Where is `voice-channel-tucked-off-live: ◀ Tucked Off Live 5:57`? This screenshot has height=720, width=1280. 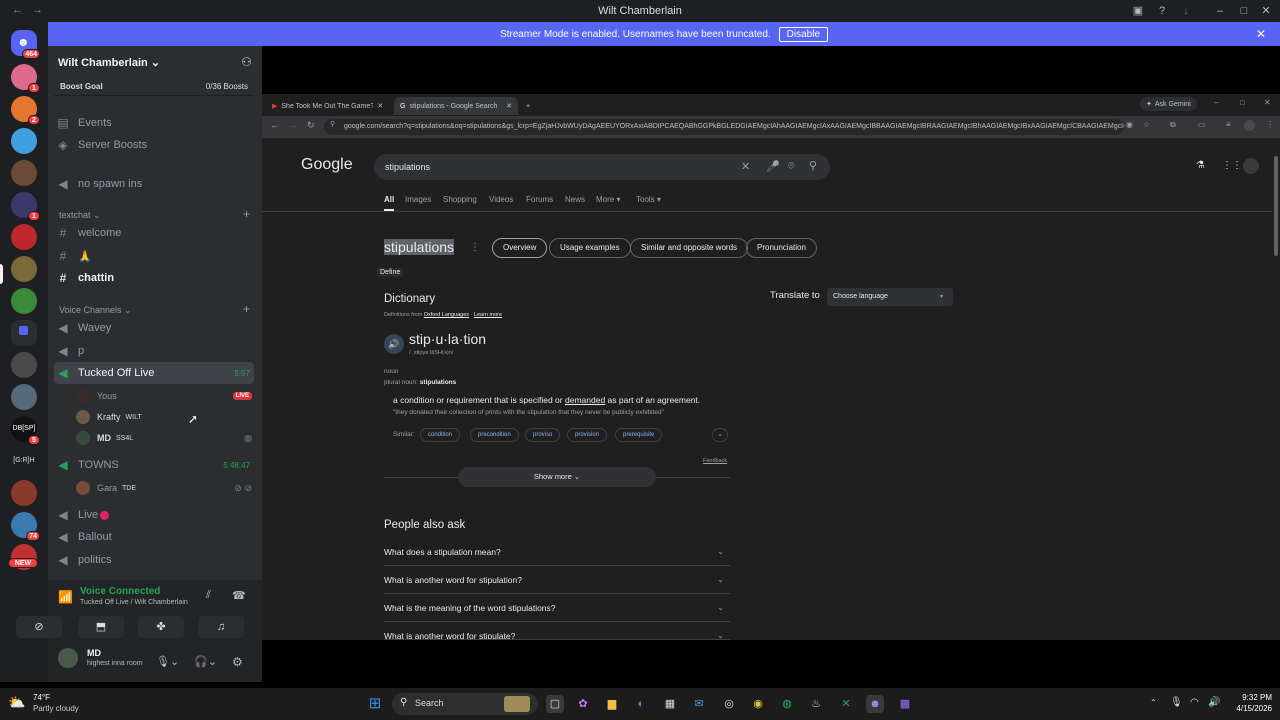 voice-channel-tucked-off-live: ◀ Tucked Off Live 5:57 is located at coordinates (154, 373).